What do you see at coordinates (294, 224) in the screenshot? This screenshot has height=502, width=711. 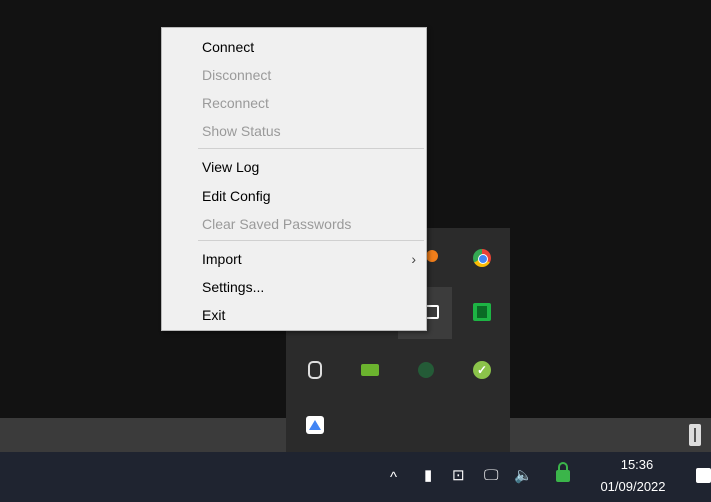 I see `menu-item-clear-saved-passwords: Clear Saved Passwords` at bounding box center [294, 224].